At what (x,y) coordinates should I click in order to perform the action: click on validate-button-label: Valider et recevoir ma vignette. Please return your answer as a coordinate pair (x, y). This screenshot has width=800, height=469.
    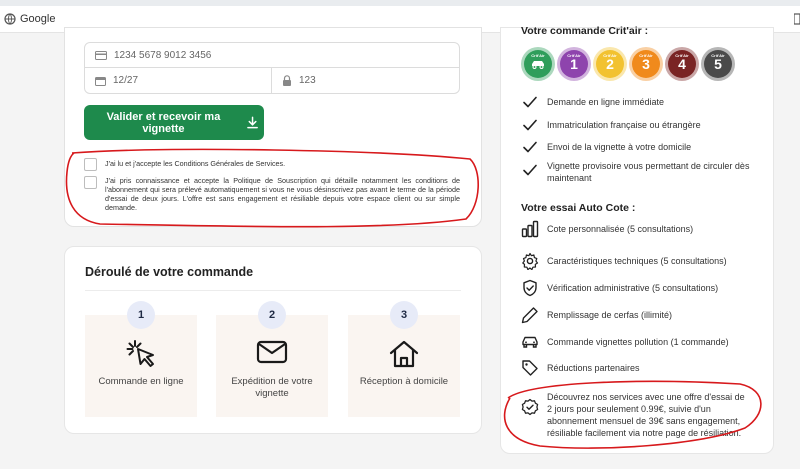
    Looking at the image, I should click on (163, 122).